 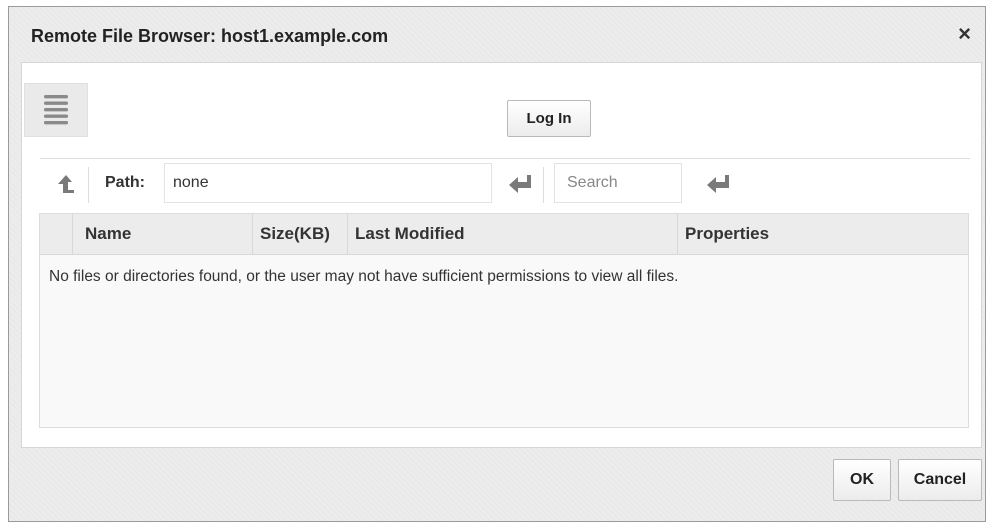 I want to click on table-header-select, so click(x=56, y=234).